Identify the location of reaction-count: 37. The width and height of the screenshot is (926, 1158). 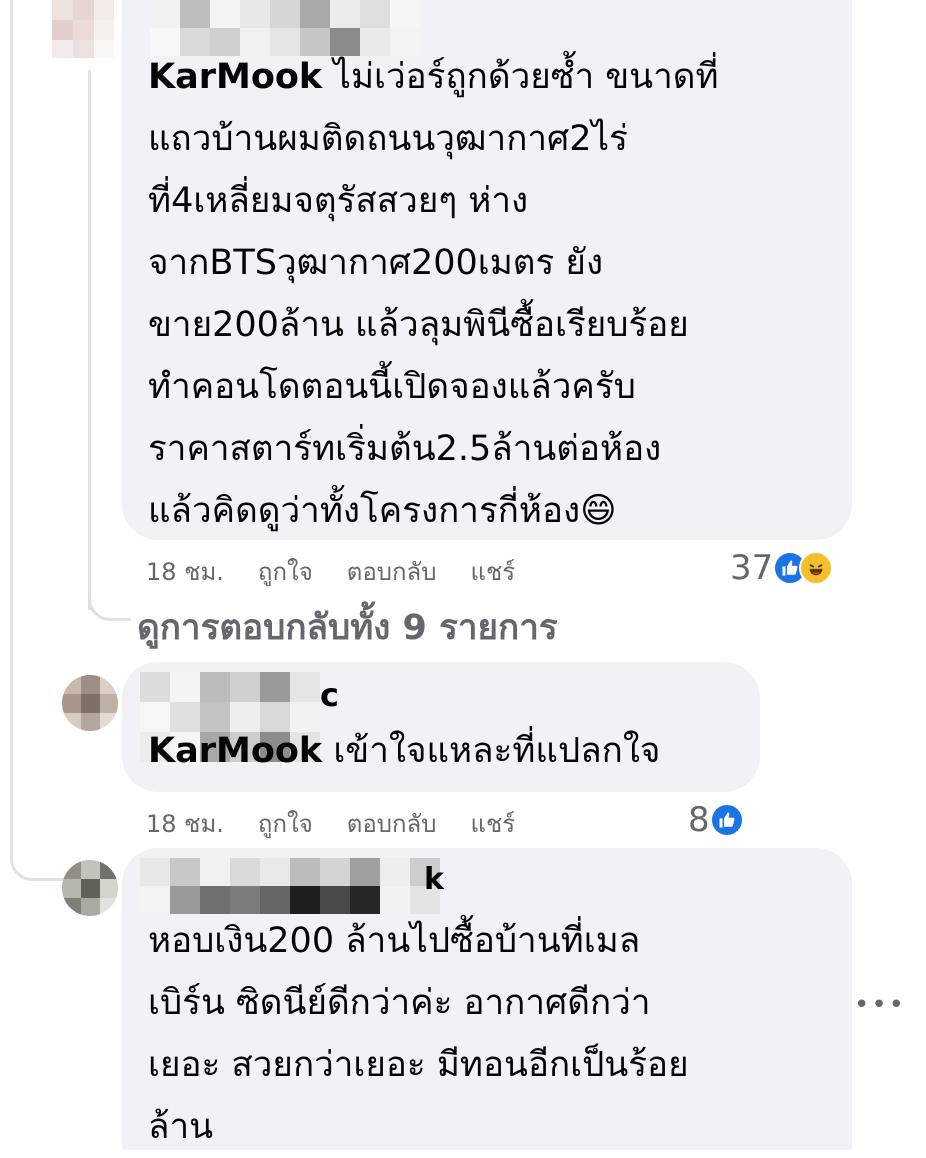
(752, 568).